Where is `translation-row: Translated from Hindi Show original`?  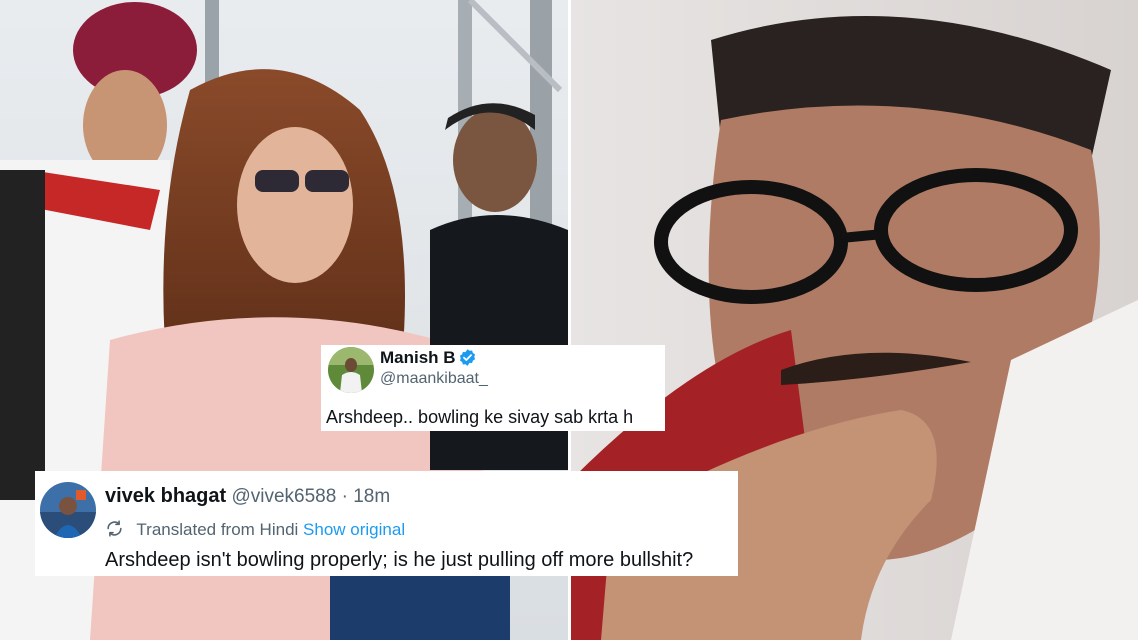
translation-row: Translated from Hindi Show original is located at coordinates (255, 530).